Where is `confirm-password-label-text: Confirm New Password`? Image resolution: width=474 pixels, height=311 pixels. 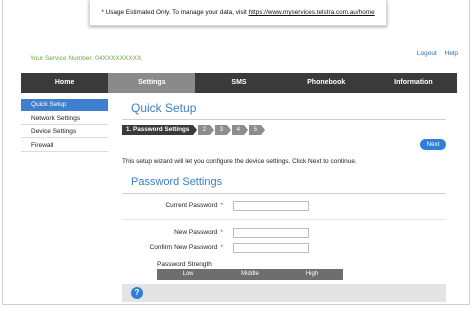
confirm-password-label-text: Confirm New Password is located at coordinates (183, 247).